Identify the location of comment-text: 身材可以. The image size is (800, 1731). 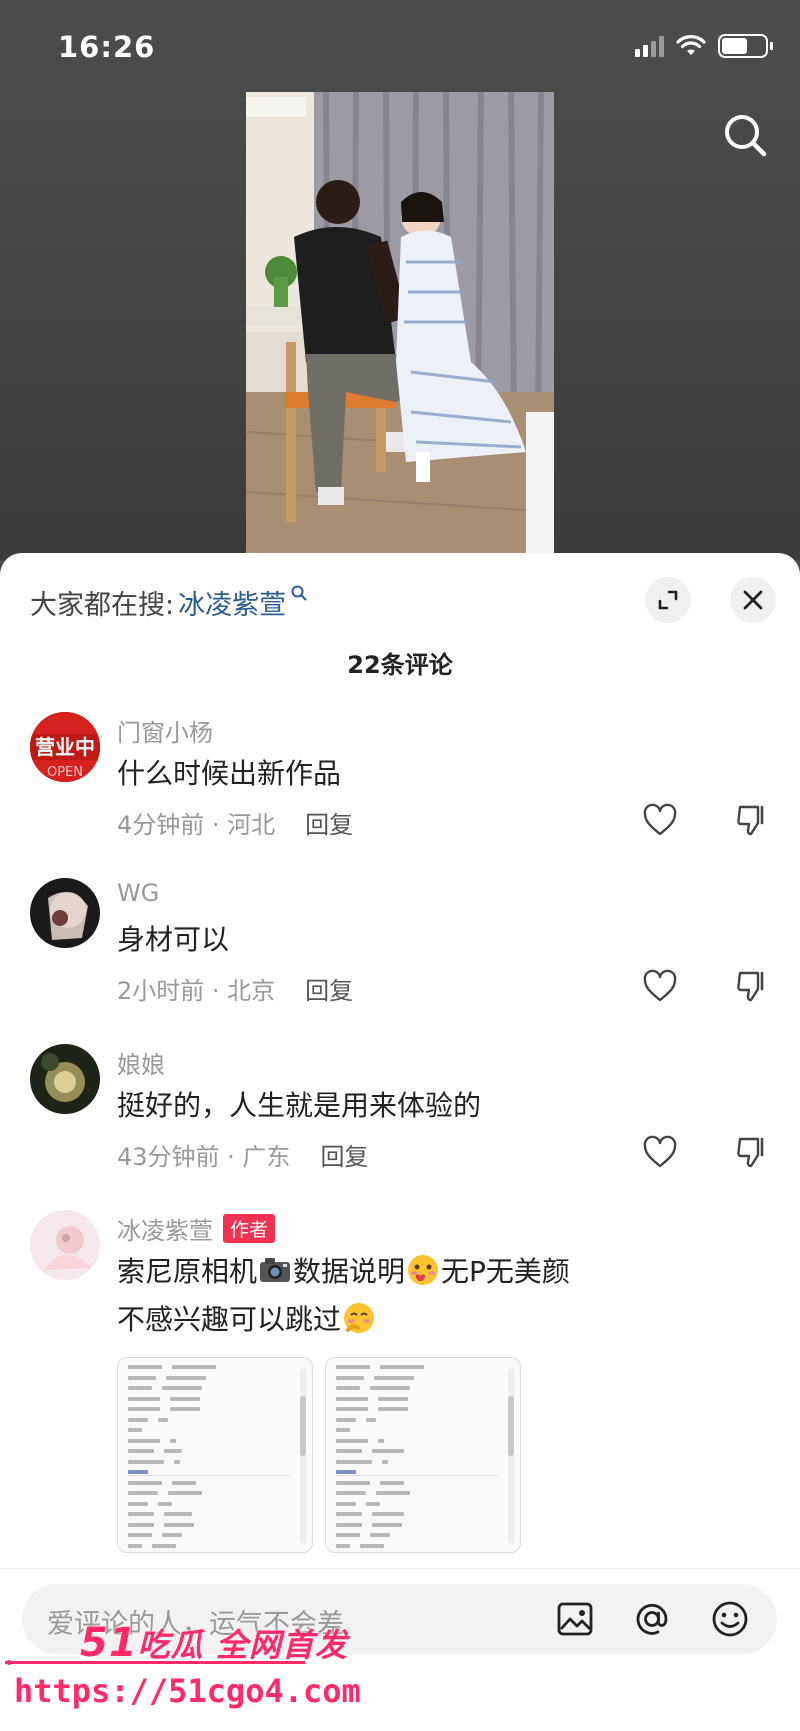
(173, 939).